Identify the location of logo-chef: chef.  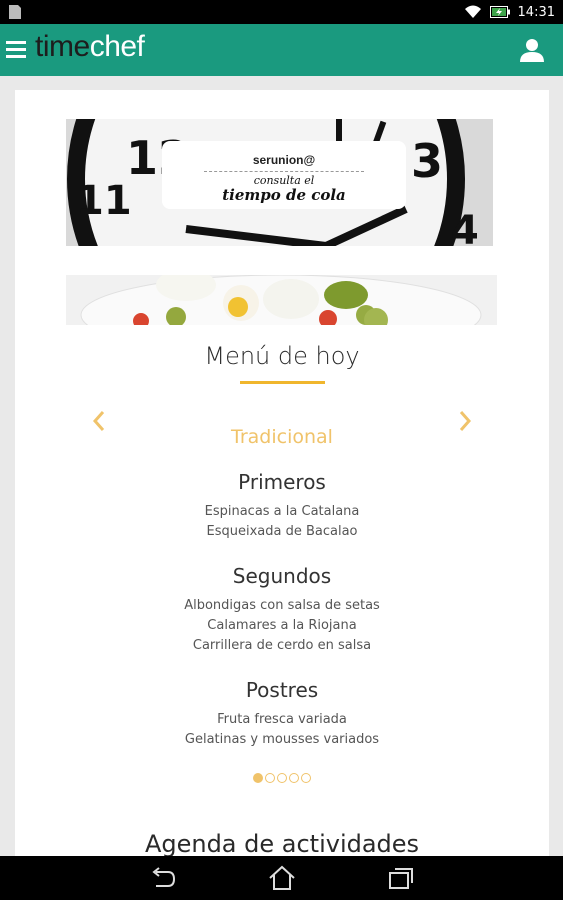
(117, 46).